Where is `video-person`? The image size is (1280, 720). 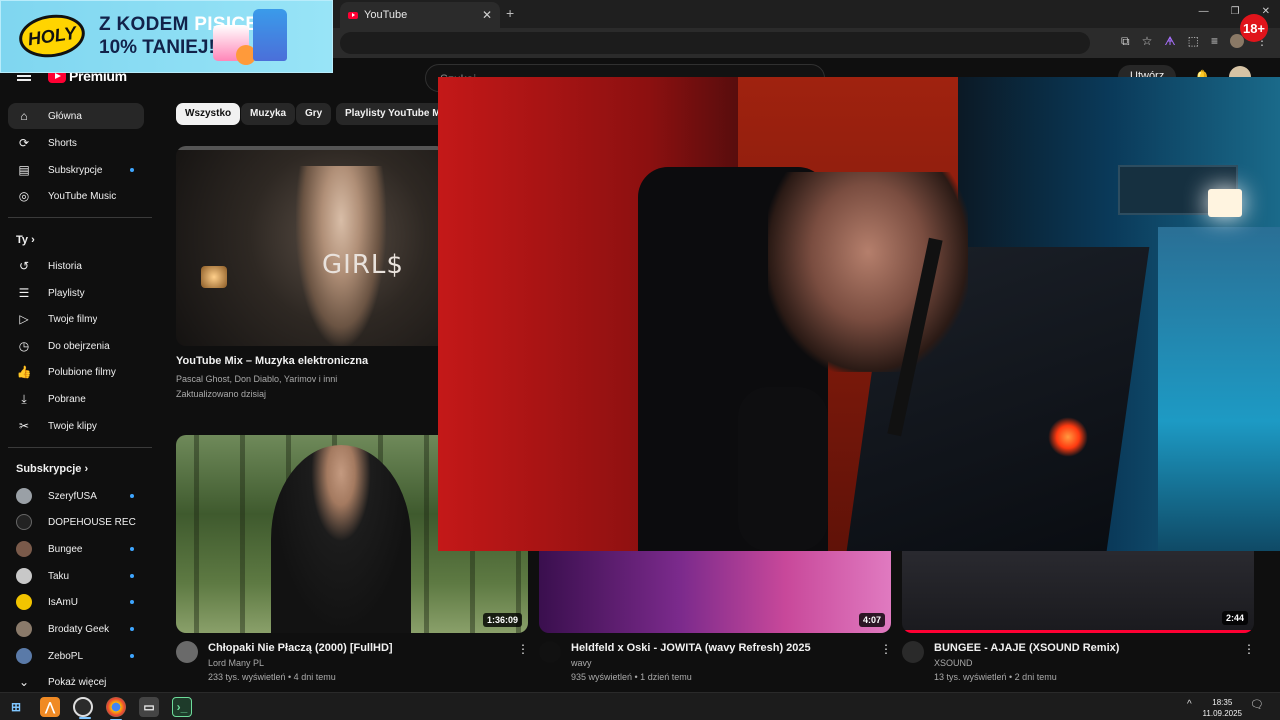 video-person is located at coordinates (868, 272).